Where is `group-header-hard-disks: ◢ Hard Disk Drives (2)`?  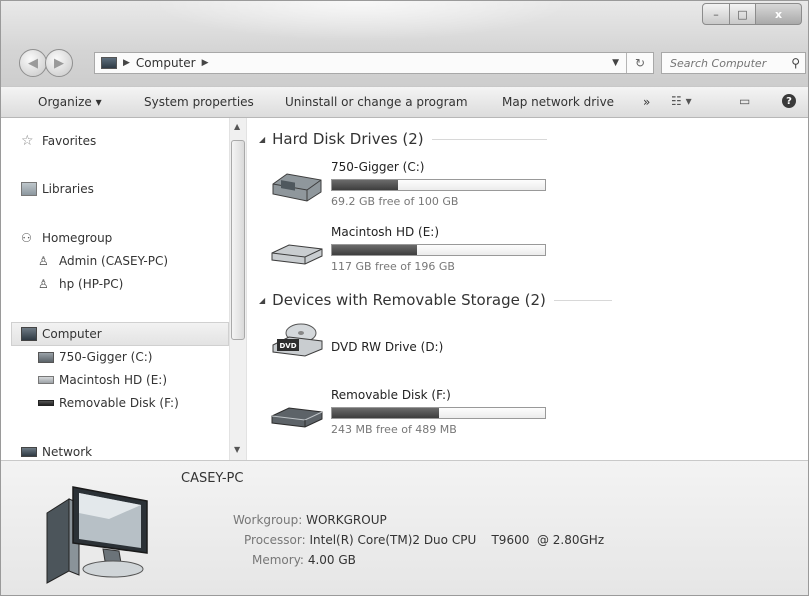
group-header-hard-disks: ◢ Hard Disk Drives (2) is located at coordinates (403, 139).